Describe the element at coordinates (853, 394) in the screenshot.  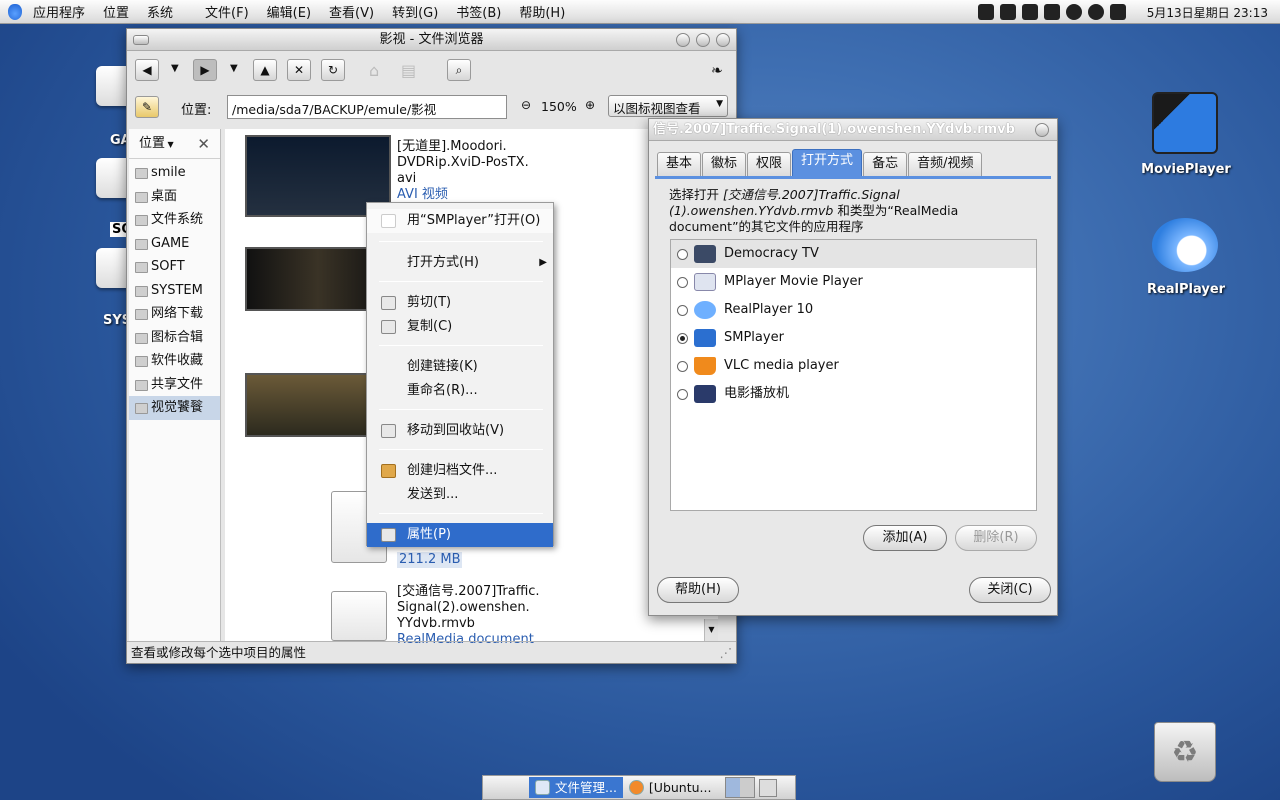
I see `app-row-totem: 电影播放机` at that location.